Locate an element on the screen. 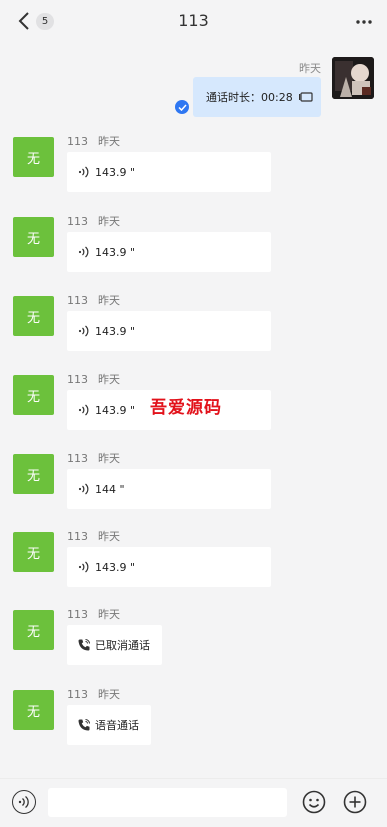 The height and width of the screenshot is (827, 387). watermark-text: 吾爱源码 is located at coordinates (186, 408).